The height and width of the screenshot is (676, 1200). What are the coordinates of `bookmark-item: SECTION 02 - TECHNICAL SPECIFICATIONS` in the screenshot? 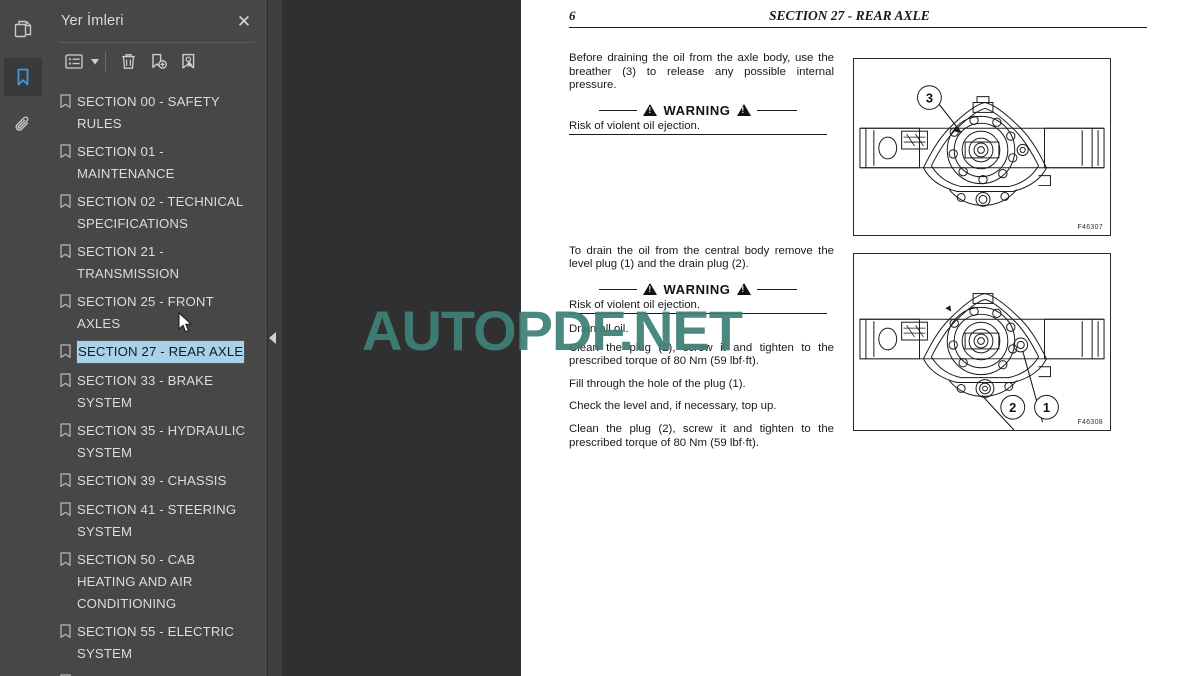 It's located at (157, 213).